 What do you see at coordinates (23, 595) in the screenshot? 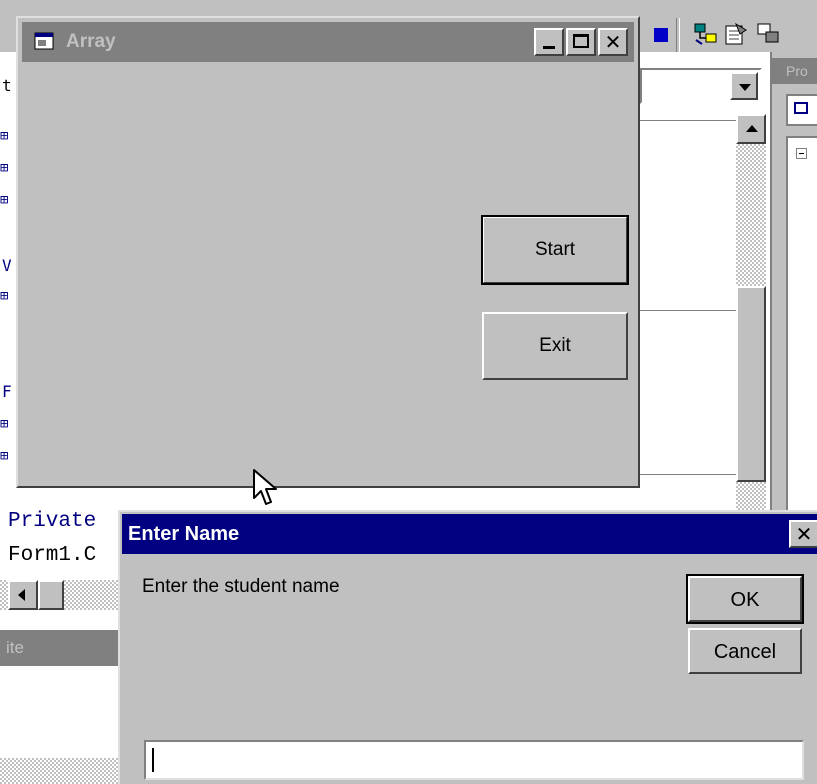
I see `scroll-left-icon` at bounding box center [23, 595].